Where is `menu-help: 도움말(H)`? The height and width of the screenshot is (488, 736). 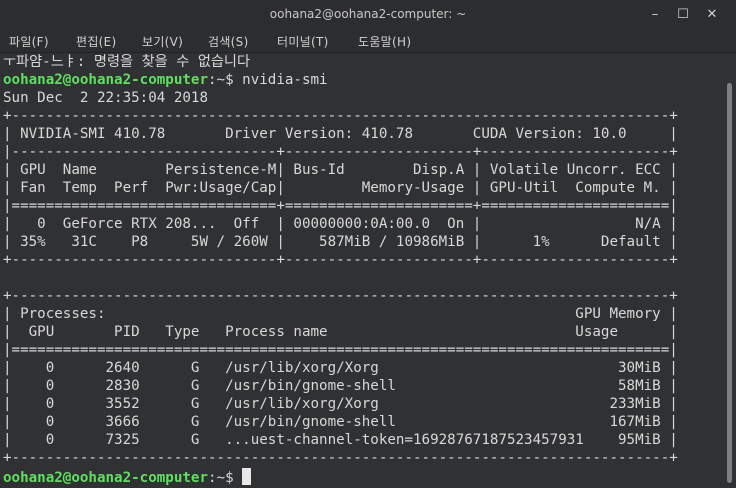
menu-help: 도움말(H) is located at coordinates (384, 41).